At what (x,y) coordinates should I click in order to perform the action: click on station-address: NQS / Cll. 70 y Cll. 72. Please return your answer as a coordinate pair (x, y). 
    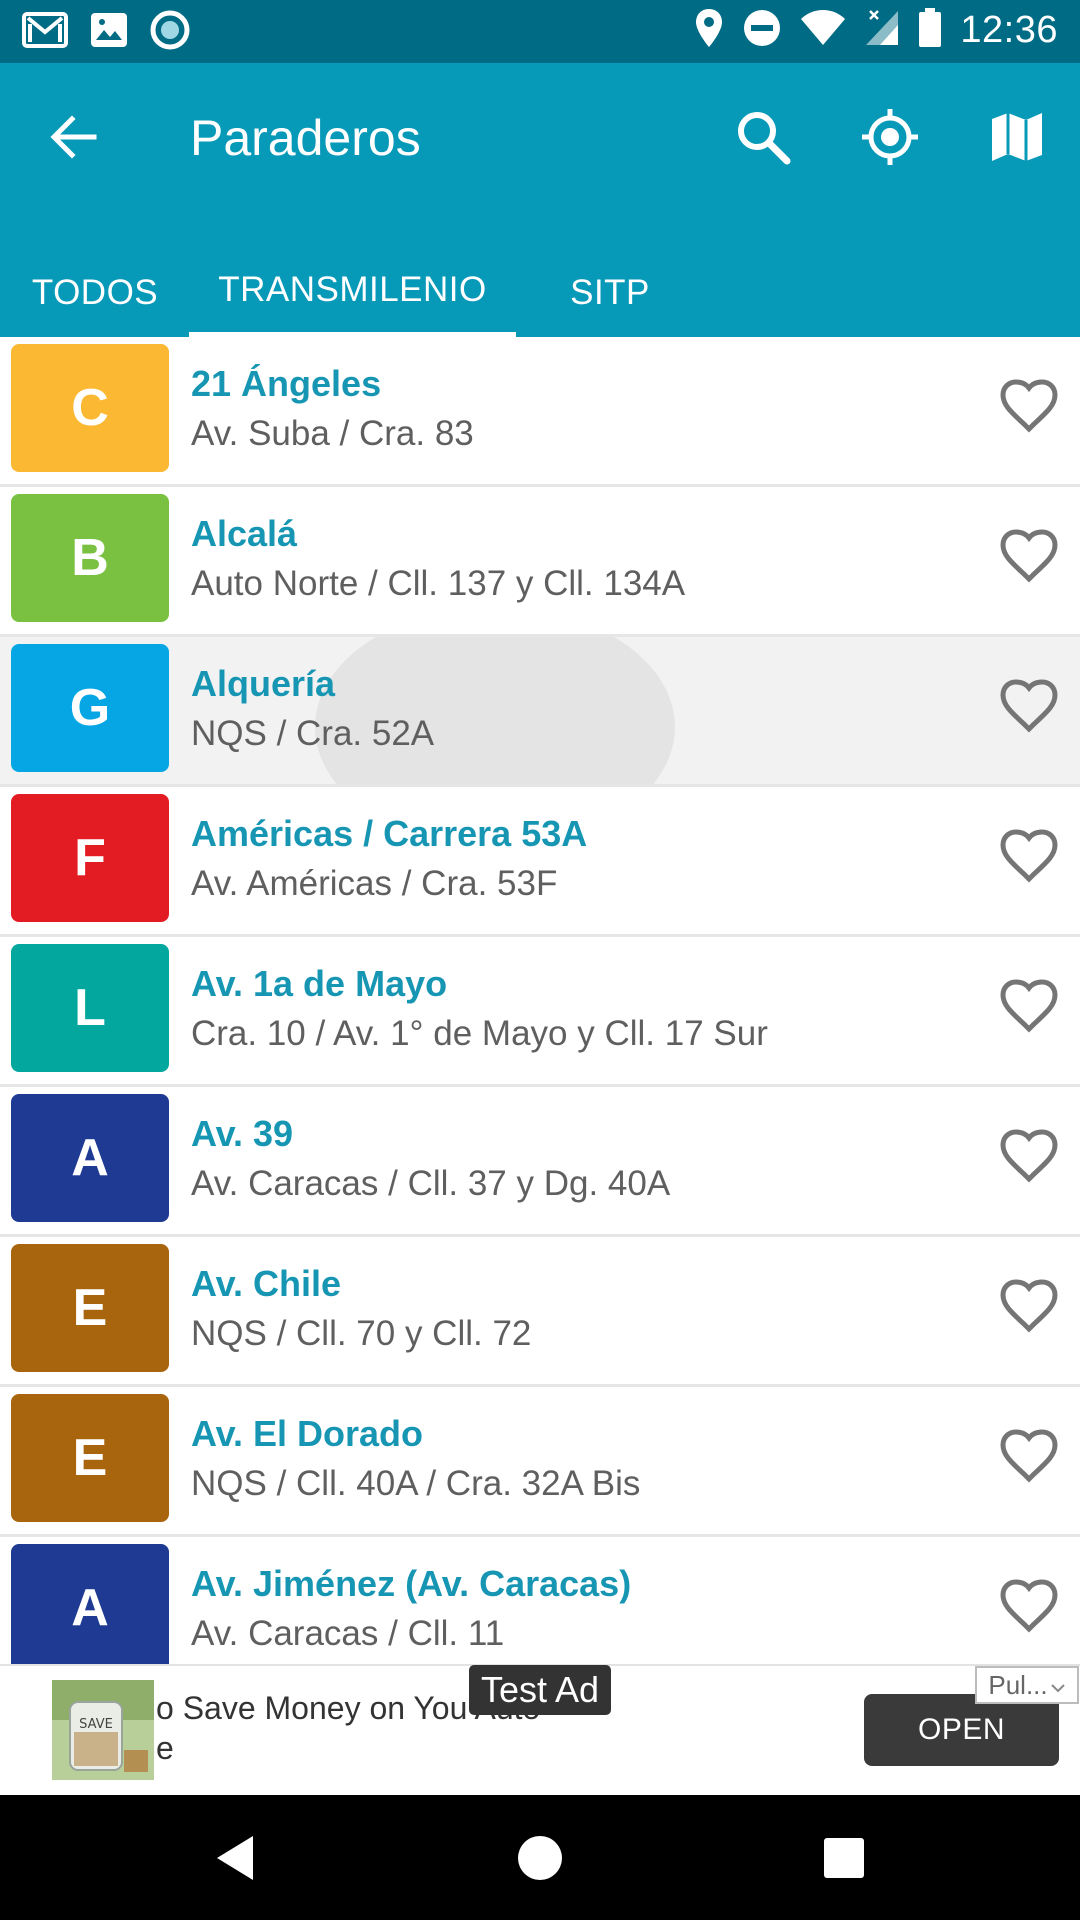
    Looking at the image, I should click on (361, 1333).